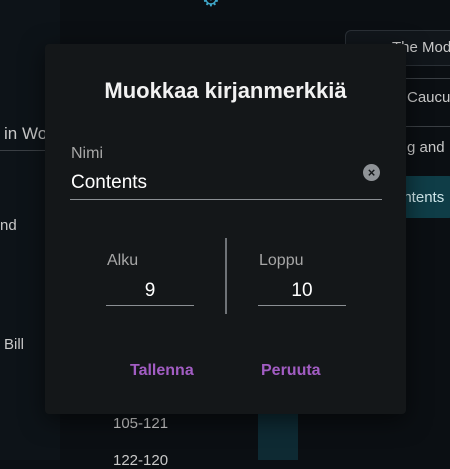  What do you see at coordinates (150, 291) in the screenshot?
I see `start-page-input: 9` at bounding box center [150, 291].